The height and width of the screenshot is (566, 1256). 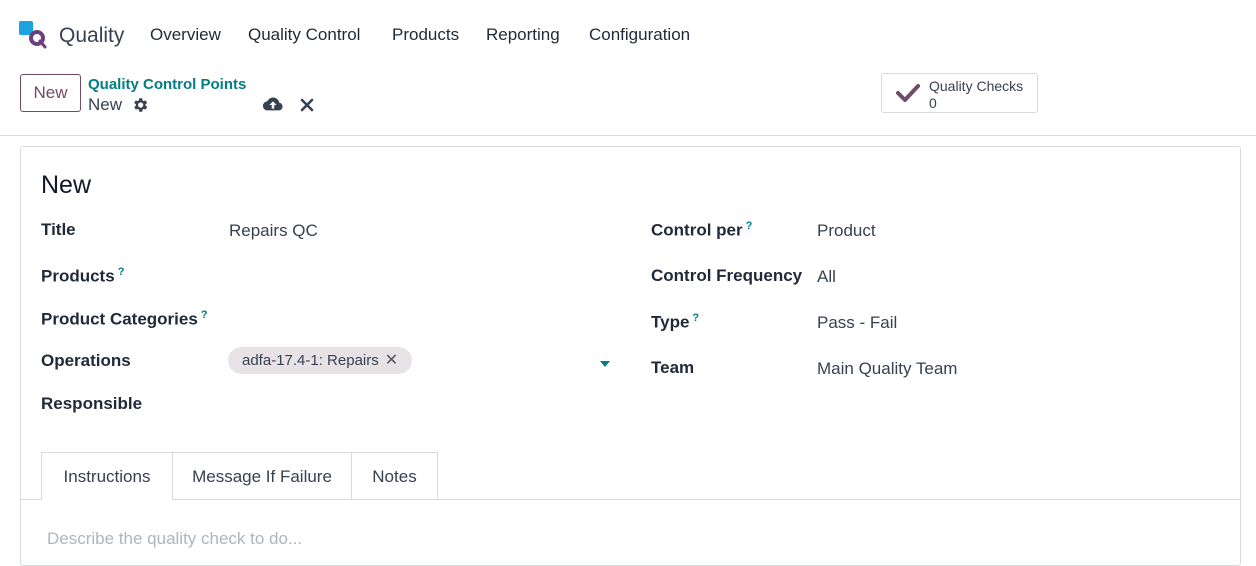 I want to click on menu-overview: Overview, so click(x=185, y=35).